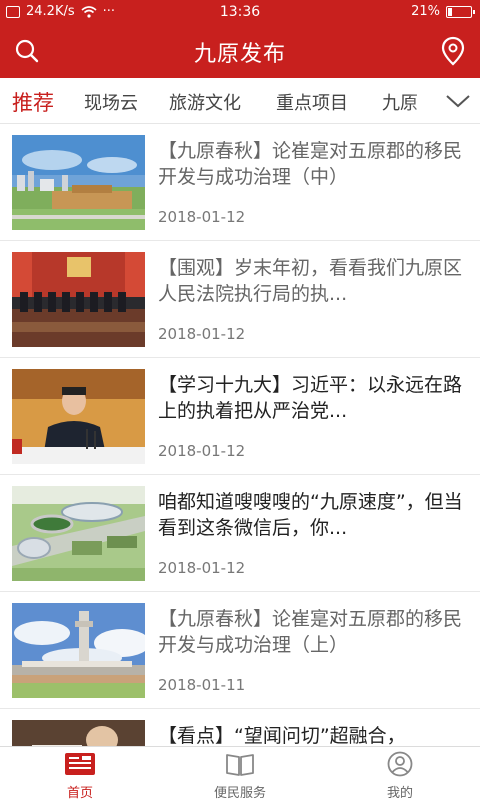 The image size is (480, 800). Describe the element at coordinates (310, 632) in the screenshot. I see `article-title: 【九原春秋】论崔寔对五原郡的移民开发与成功治理（上）` at that location.